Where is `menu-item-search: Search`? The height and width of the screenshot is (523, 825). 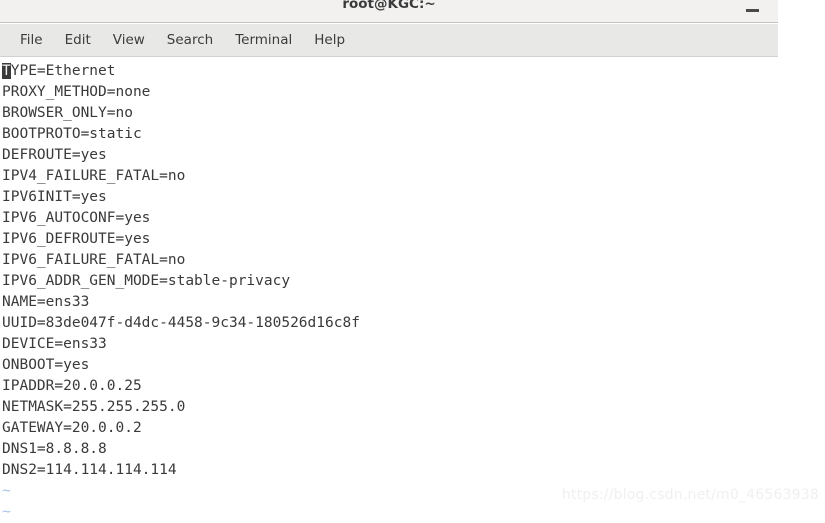 menu-item-search: Search is located at coordinates (190, 40).